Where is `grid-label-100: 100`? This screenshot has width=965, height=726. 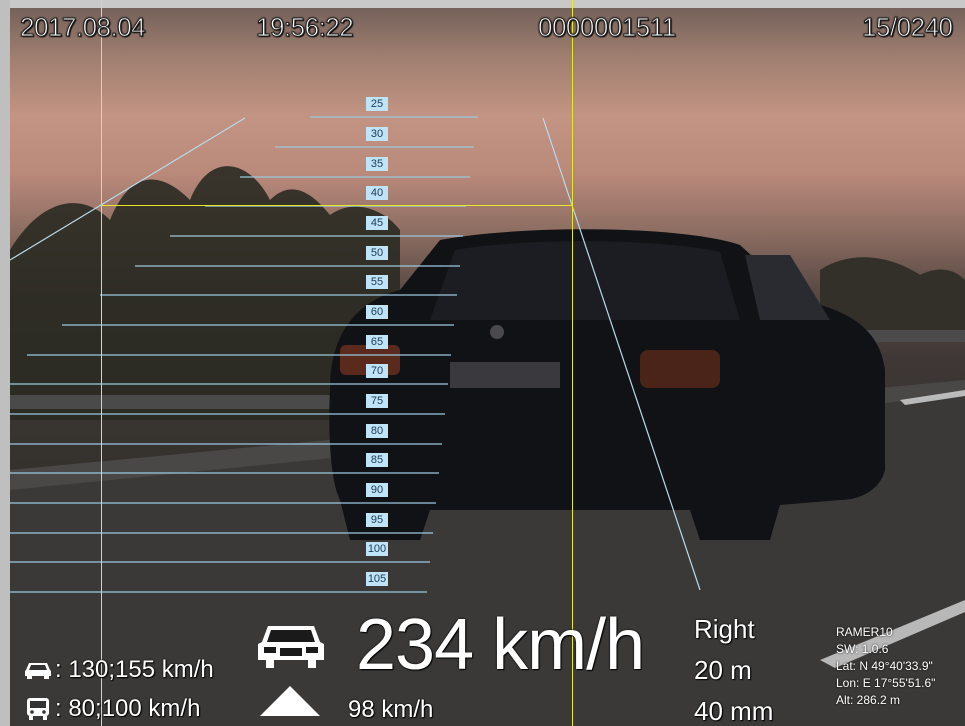 grid-label-100: 100 is located at coordinates (377, 549).